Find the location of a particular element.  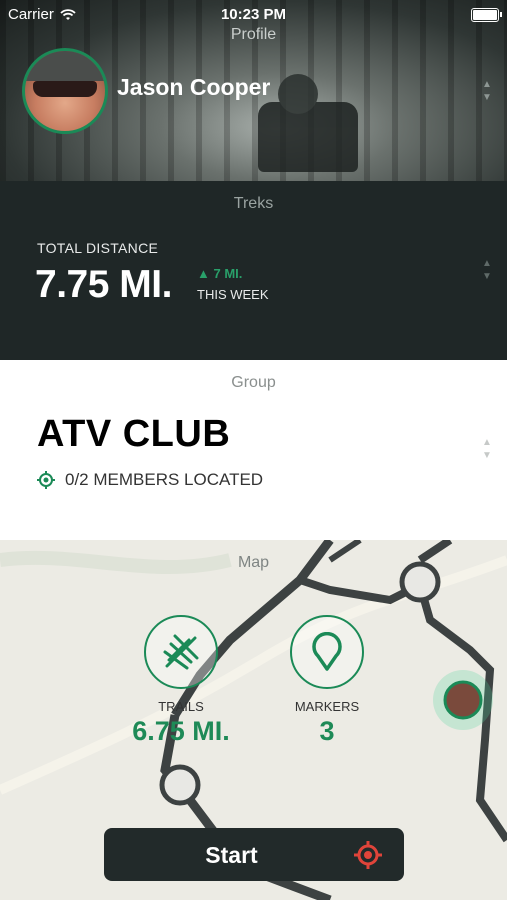

atv-rider-image is located at coordinates (308, 123).